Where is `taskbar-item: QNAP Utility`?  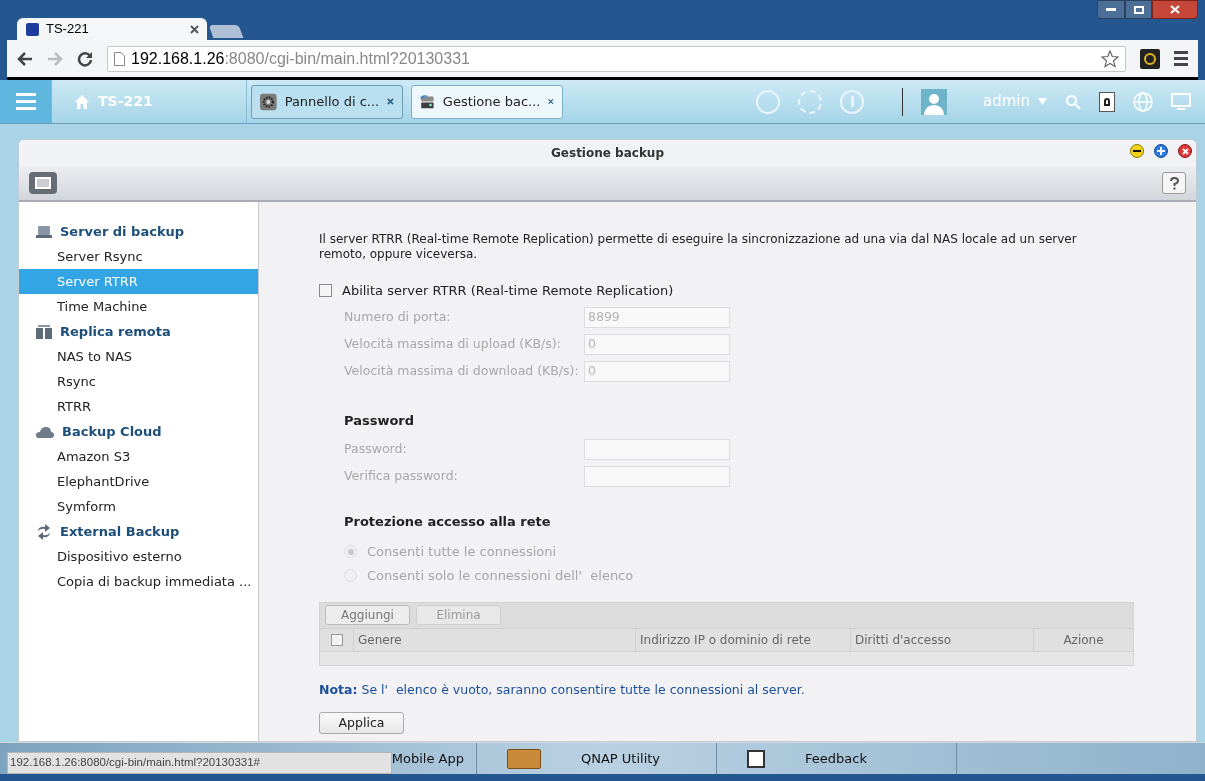
taskbar-item: QNAP Utility is located at coordinates (621, 758).